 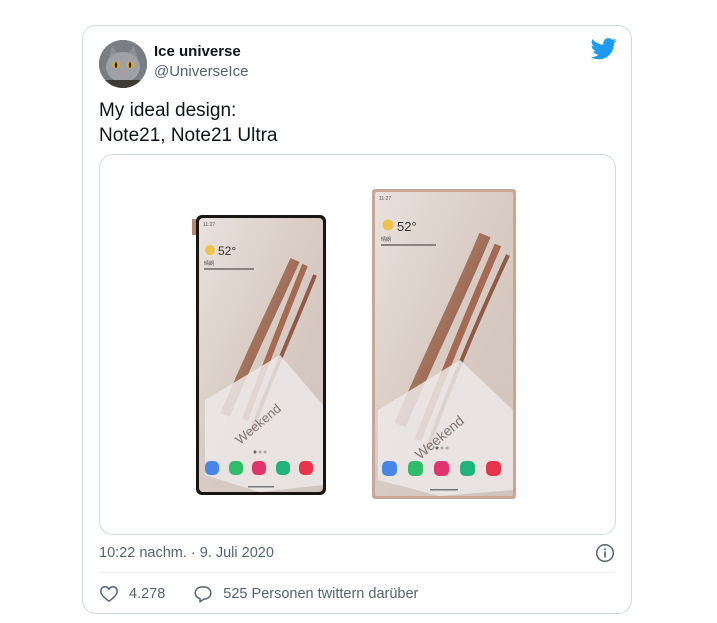 I want to click on tweet-timestamp: 10:22 nachm. · 9. Juli 2020, so click(x=186, y=553).